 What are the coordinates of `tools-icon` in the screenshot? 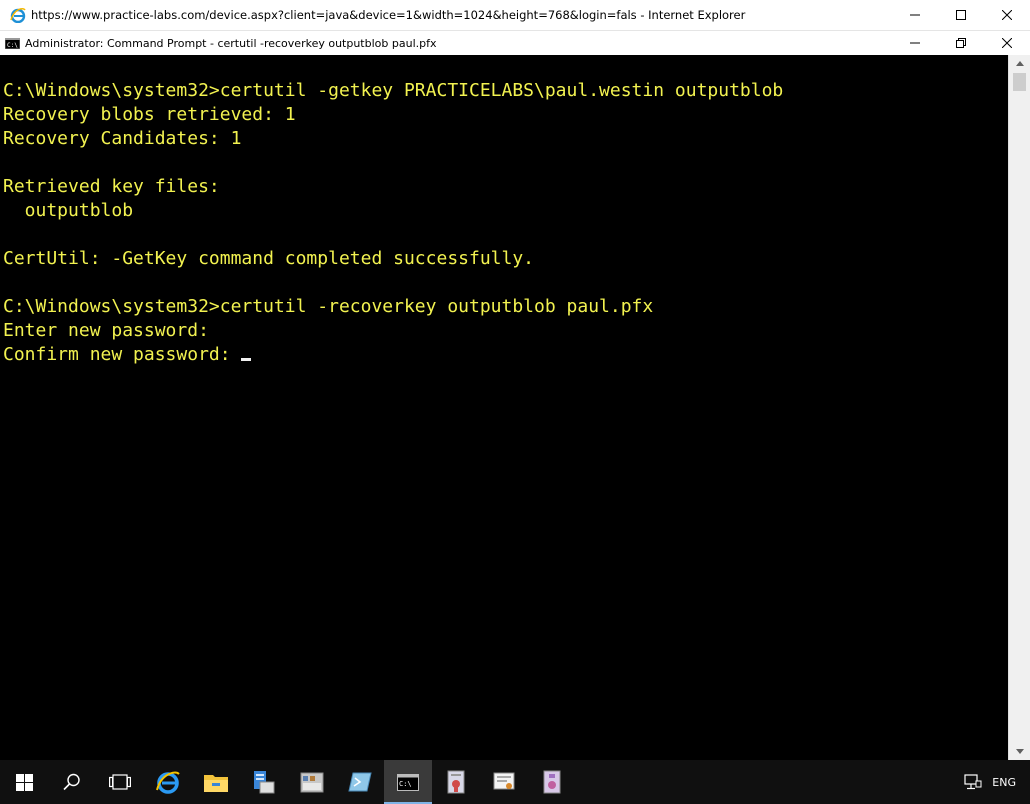 It's located at (312, 782).